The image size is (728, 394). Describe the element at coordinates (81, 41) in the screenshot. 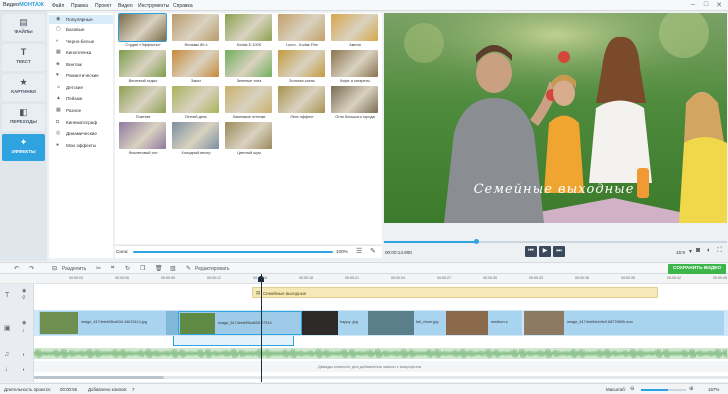

I see `category-bw: ◐ Черно-белые` at that location.